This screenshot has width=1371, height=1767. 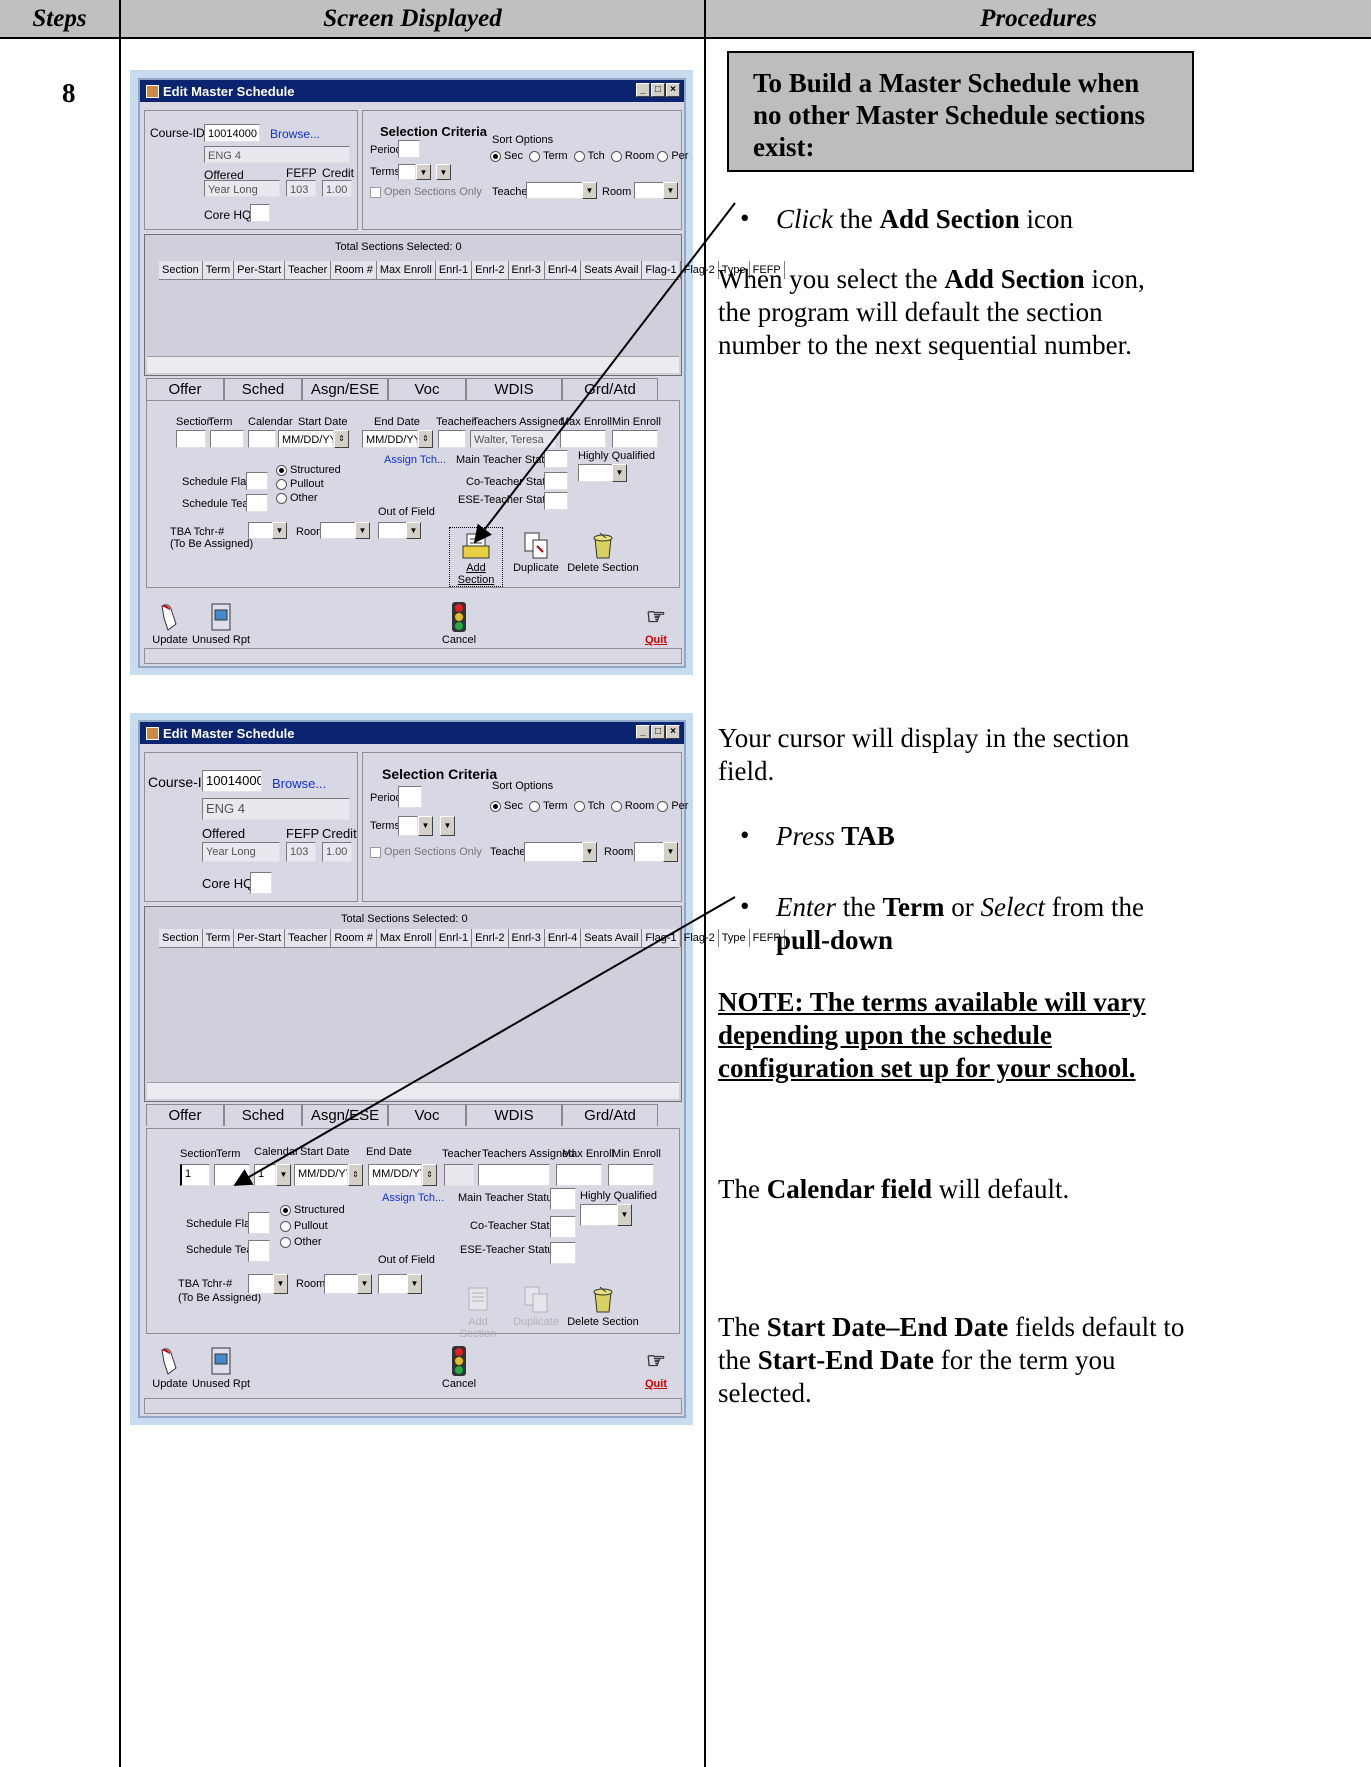 What do you see at coordinates (604, 373) in the screenshot?
I see `arrow-to-add-section` at bounding box center [604, 373].